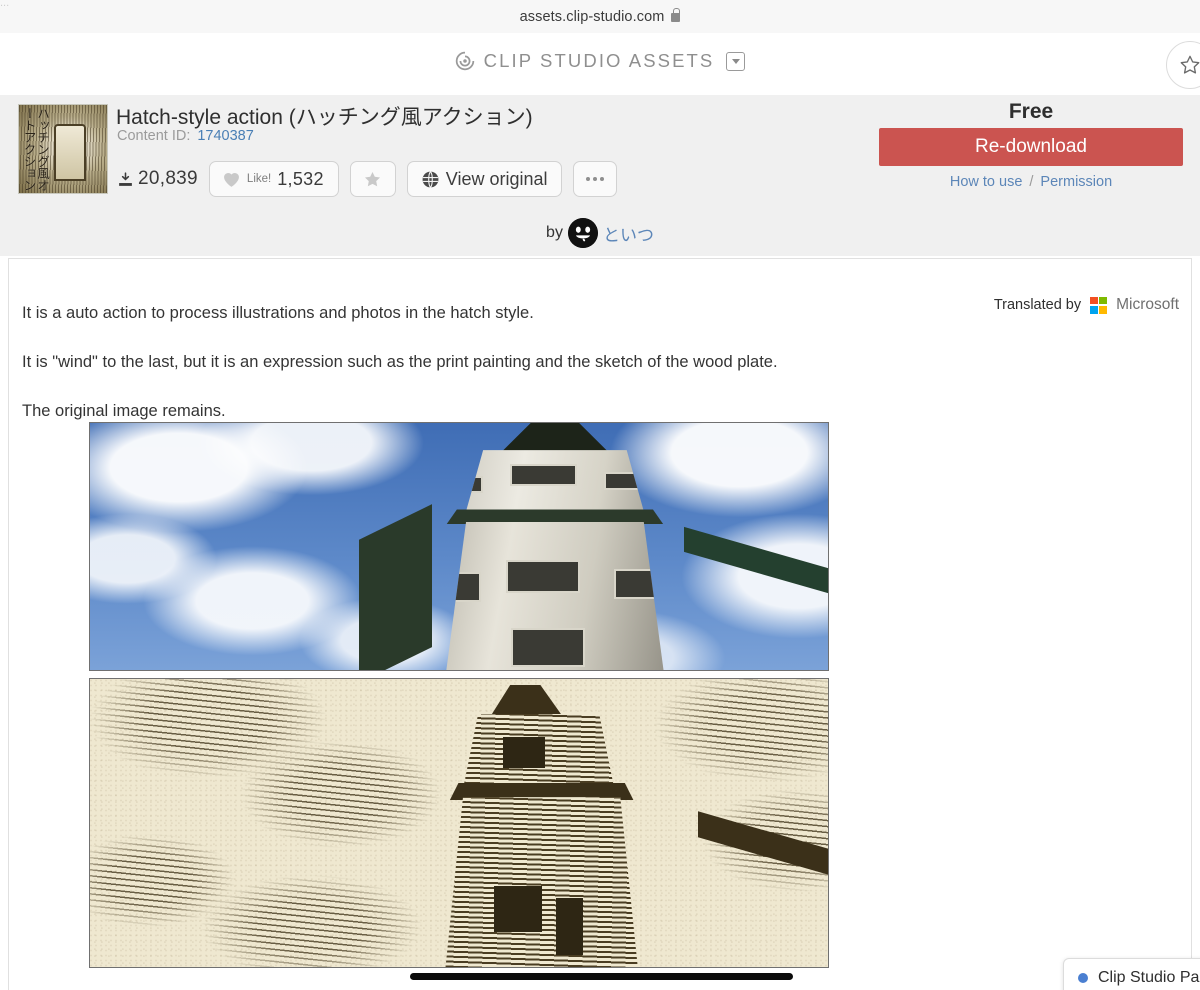  What do you see at coordinates (554, 232) in the screenshot?
I see `by-label: by` at bounding box center [554, 232].